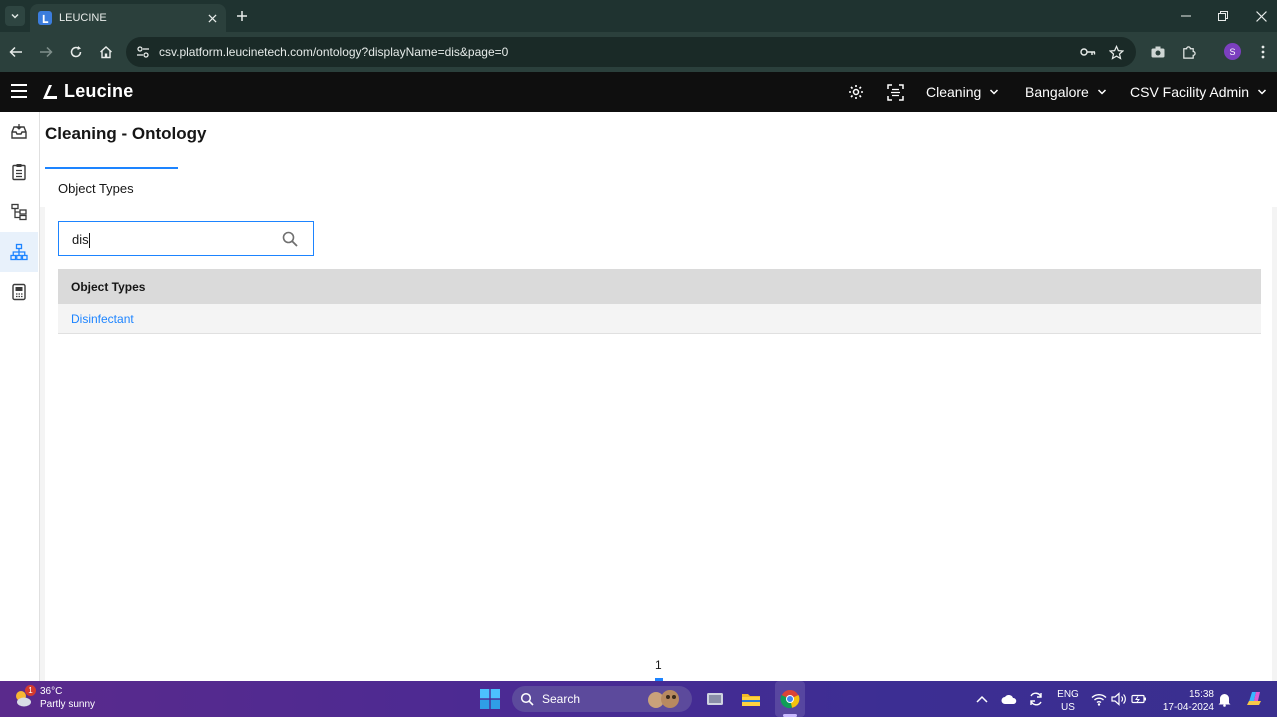 This screenshot has width=1277, height=717. What do you see at coordinates (954, 92) in the screenshot?
I see `use-case-label: Cleaning` at bounding box center [954, 92].